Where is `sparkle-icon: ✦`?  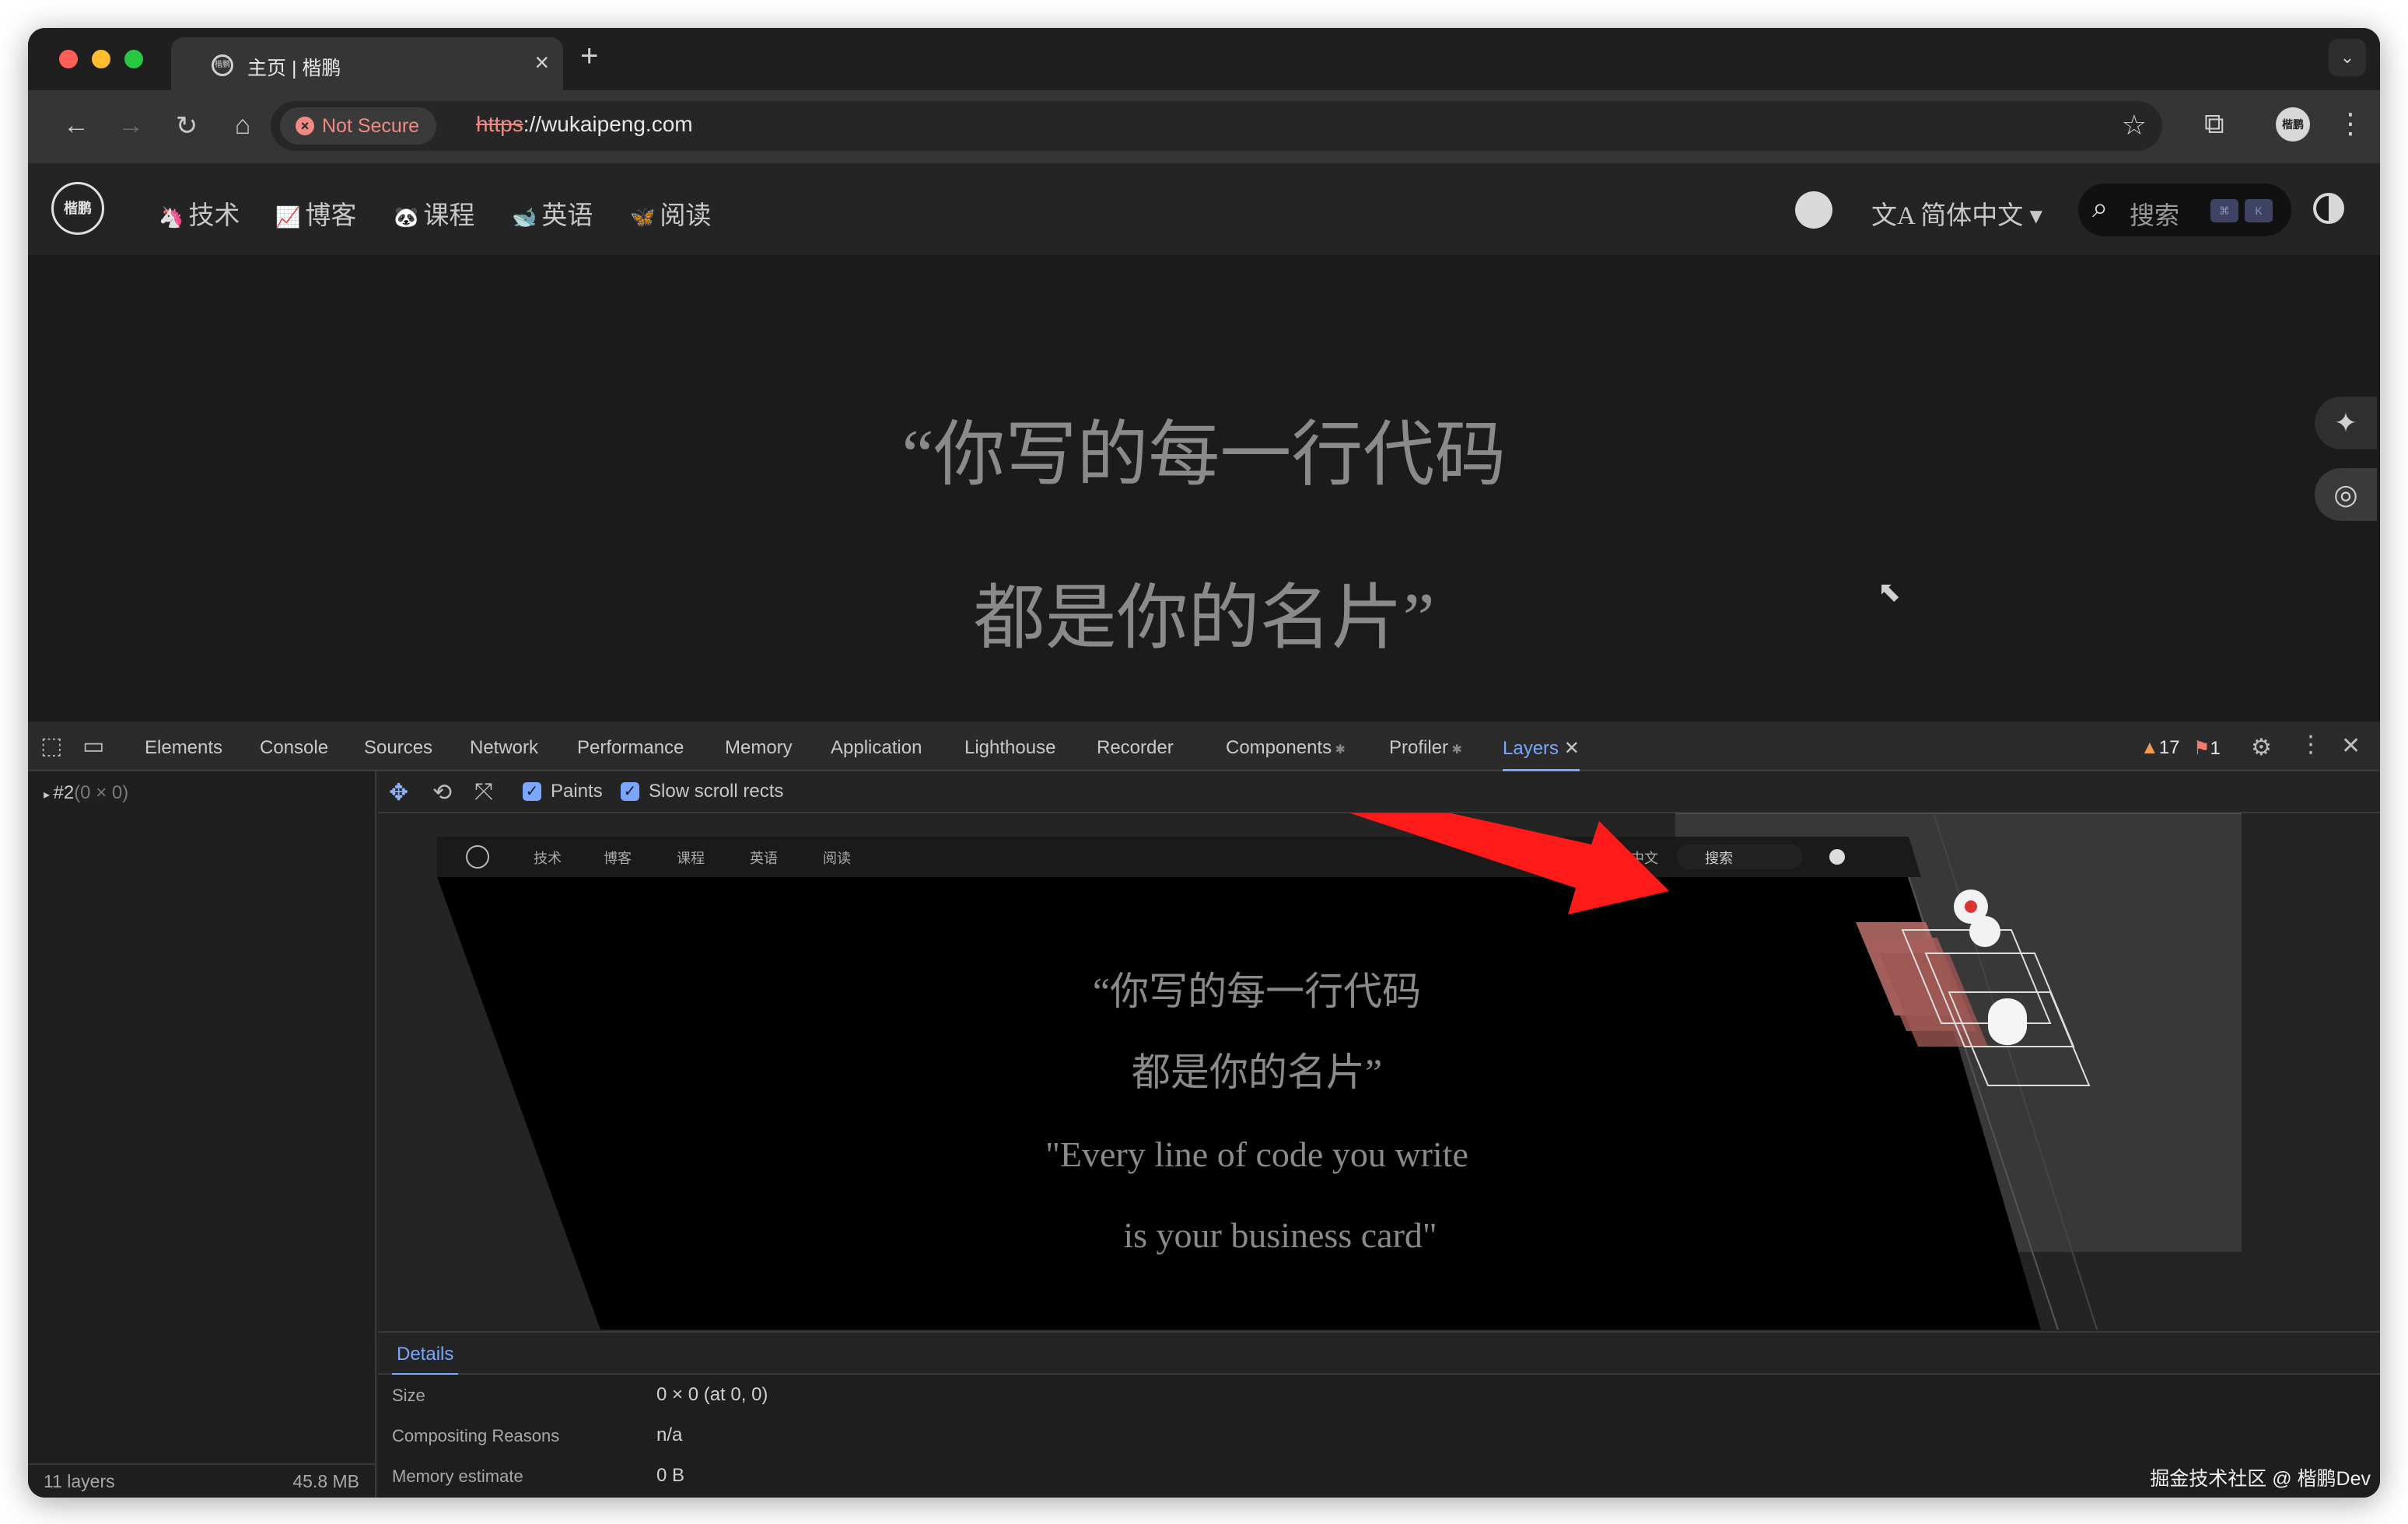
sparkle-icon: ✦ is located at coordinates (2346, 423).